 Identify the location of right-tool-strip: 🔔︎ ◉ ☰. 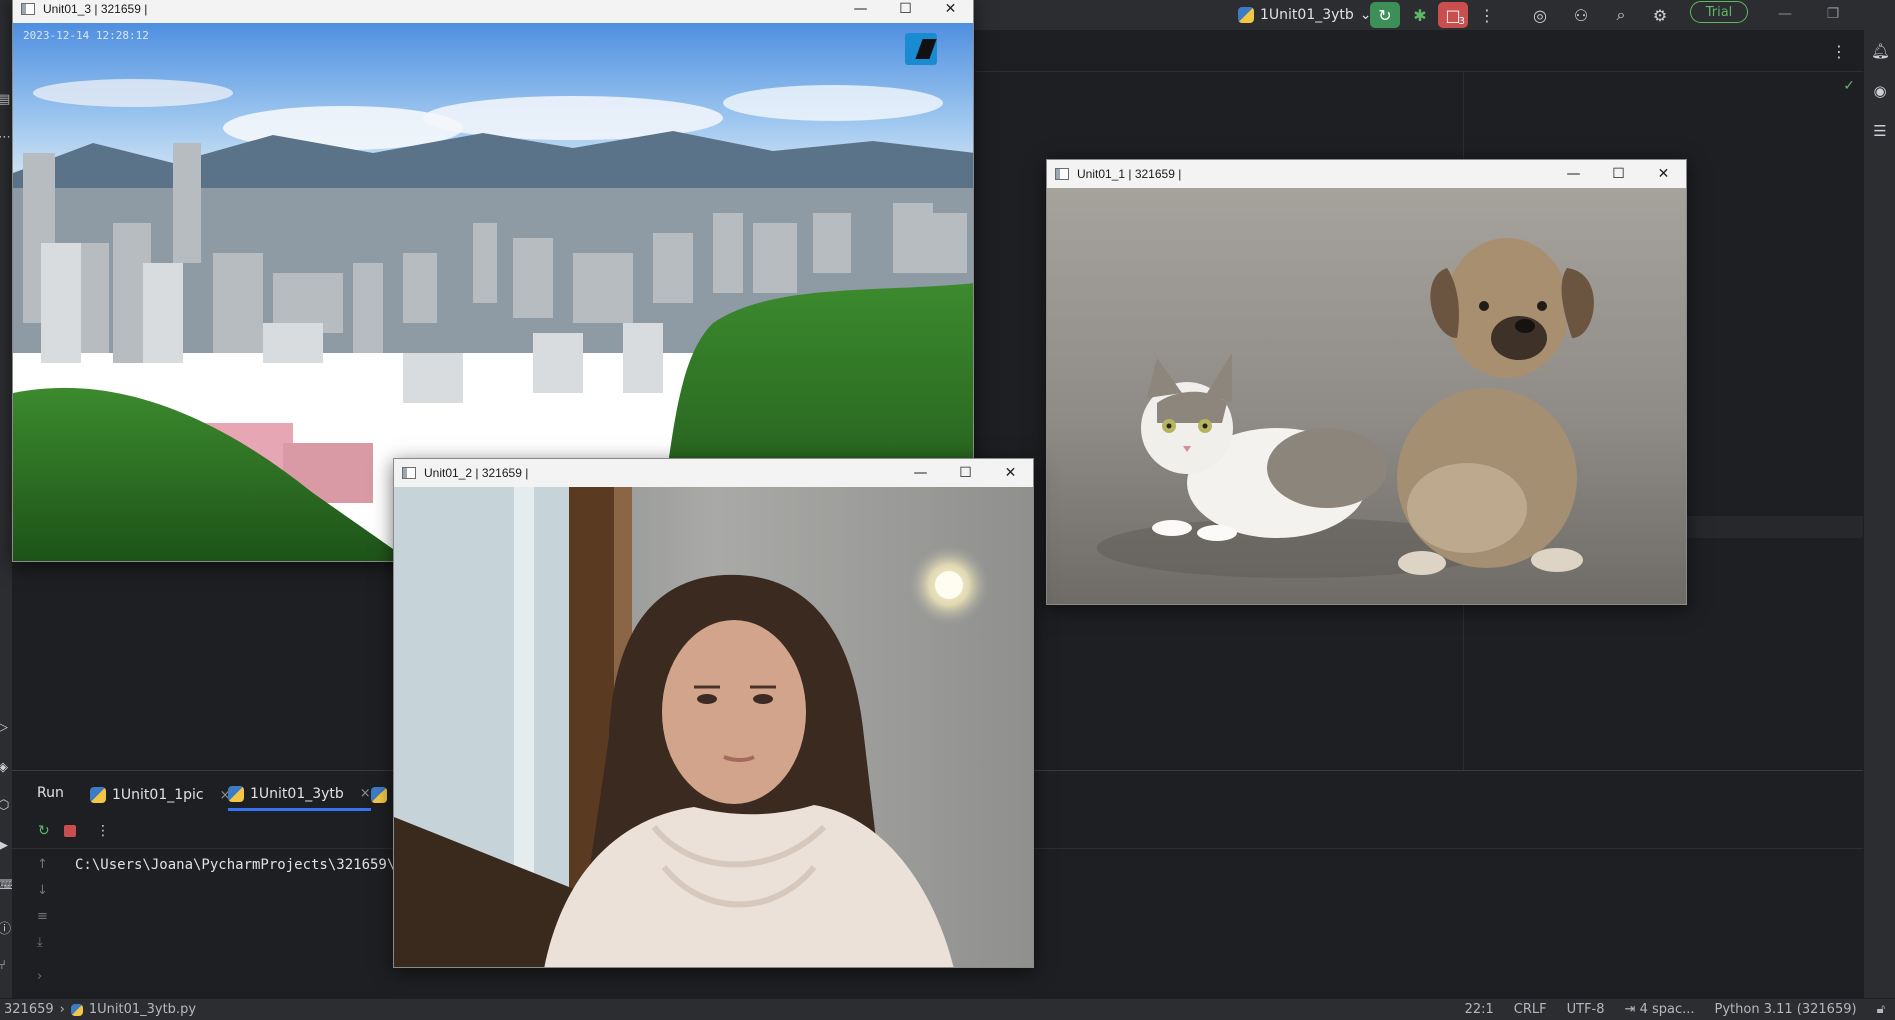
(1879, 514).